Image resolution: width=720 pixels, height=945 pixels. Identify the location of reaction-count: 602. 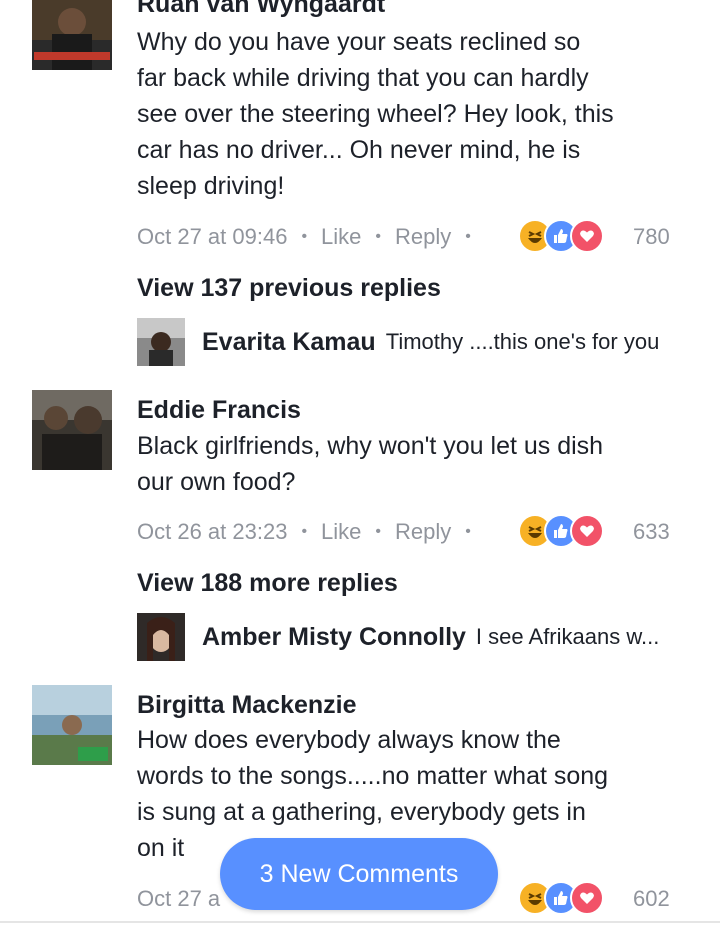
(651, 899).